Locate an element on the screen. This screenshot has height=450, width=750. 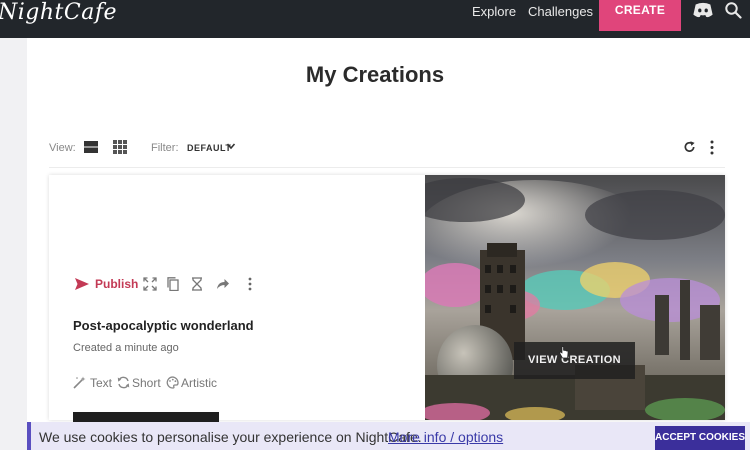
more-options-icon is located at coordinates (712, 147).